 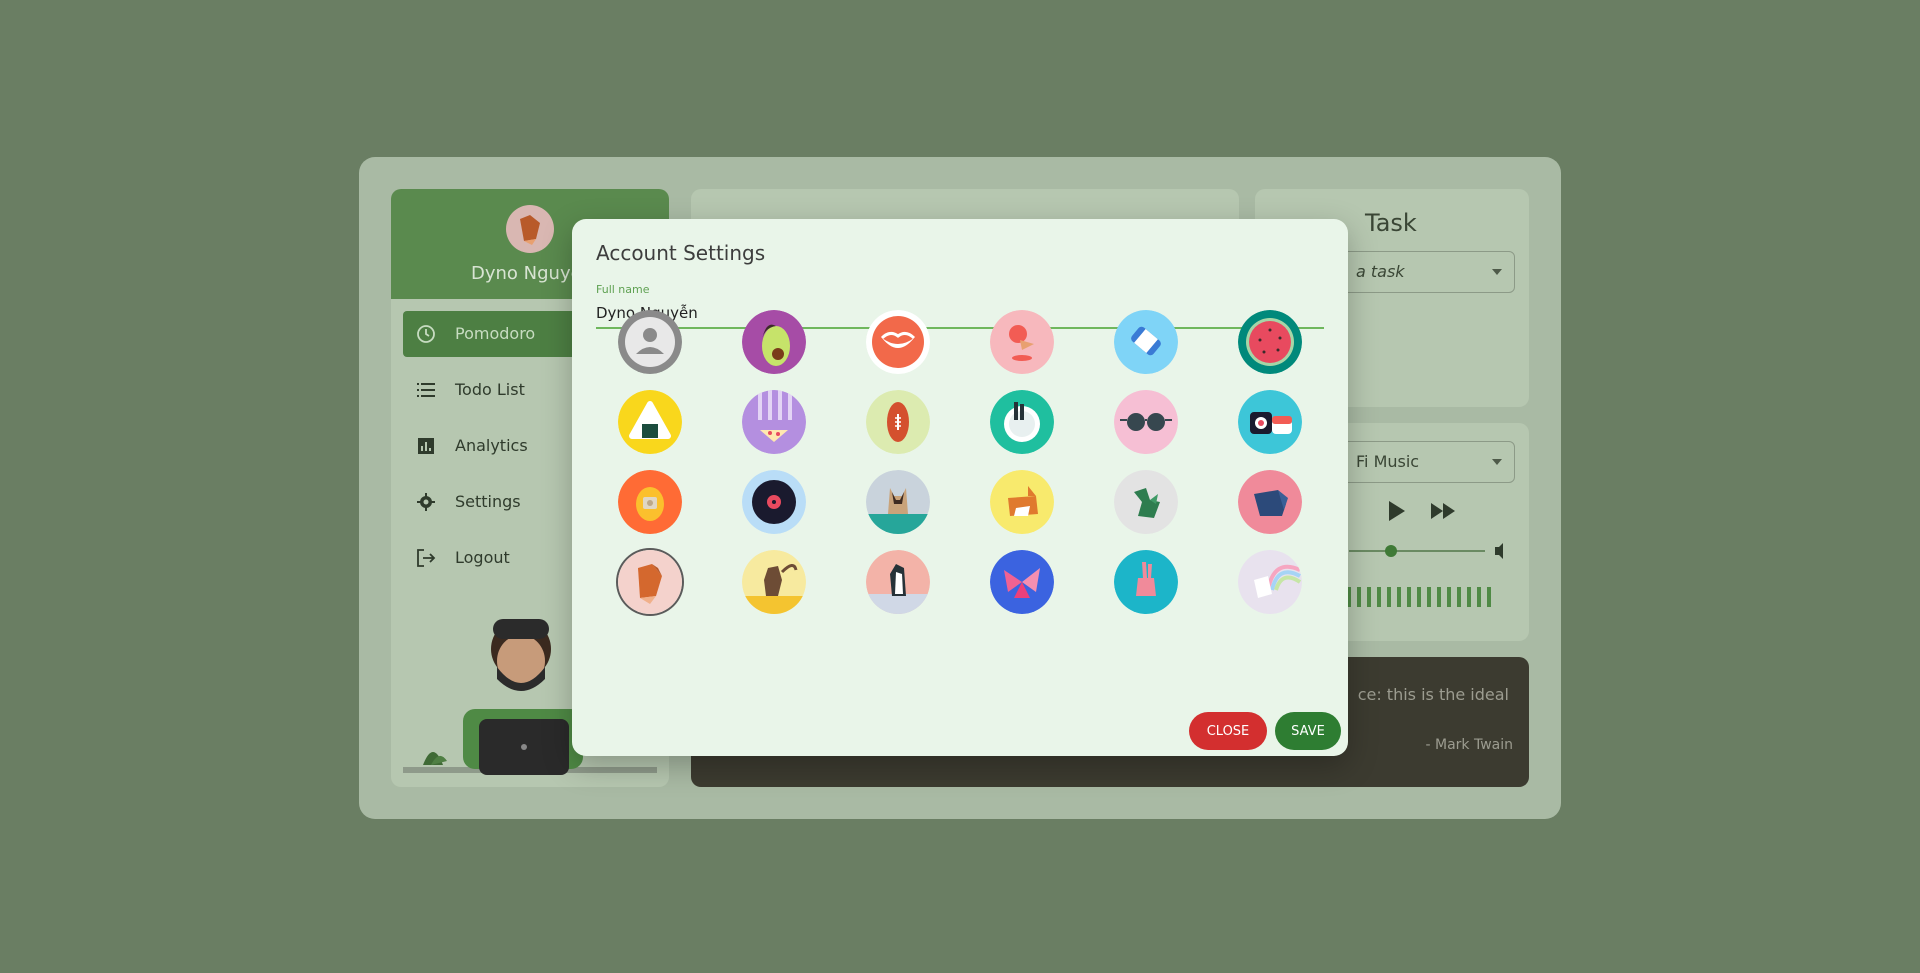 I want to click on avatar, so click(x=530, y=229).